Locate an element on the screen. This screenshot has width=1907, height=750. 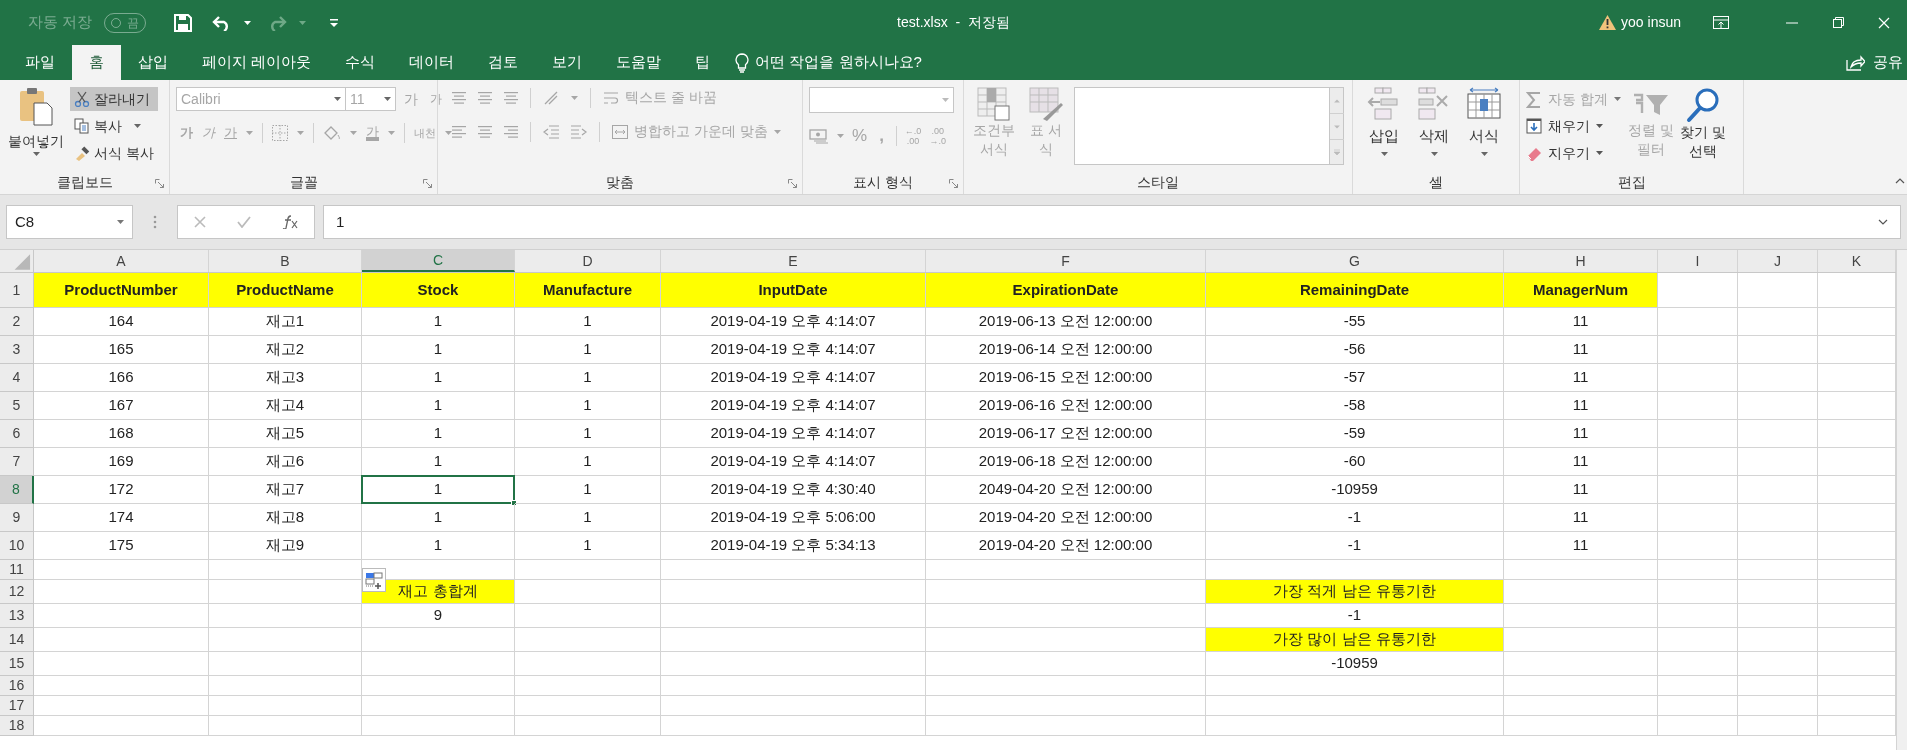
tell-me-search: 어떤 작업을 원하시나요? is located at coordinates (828, 62).